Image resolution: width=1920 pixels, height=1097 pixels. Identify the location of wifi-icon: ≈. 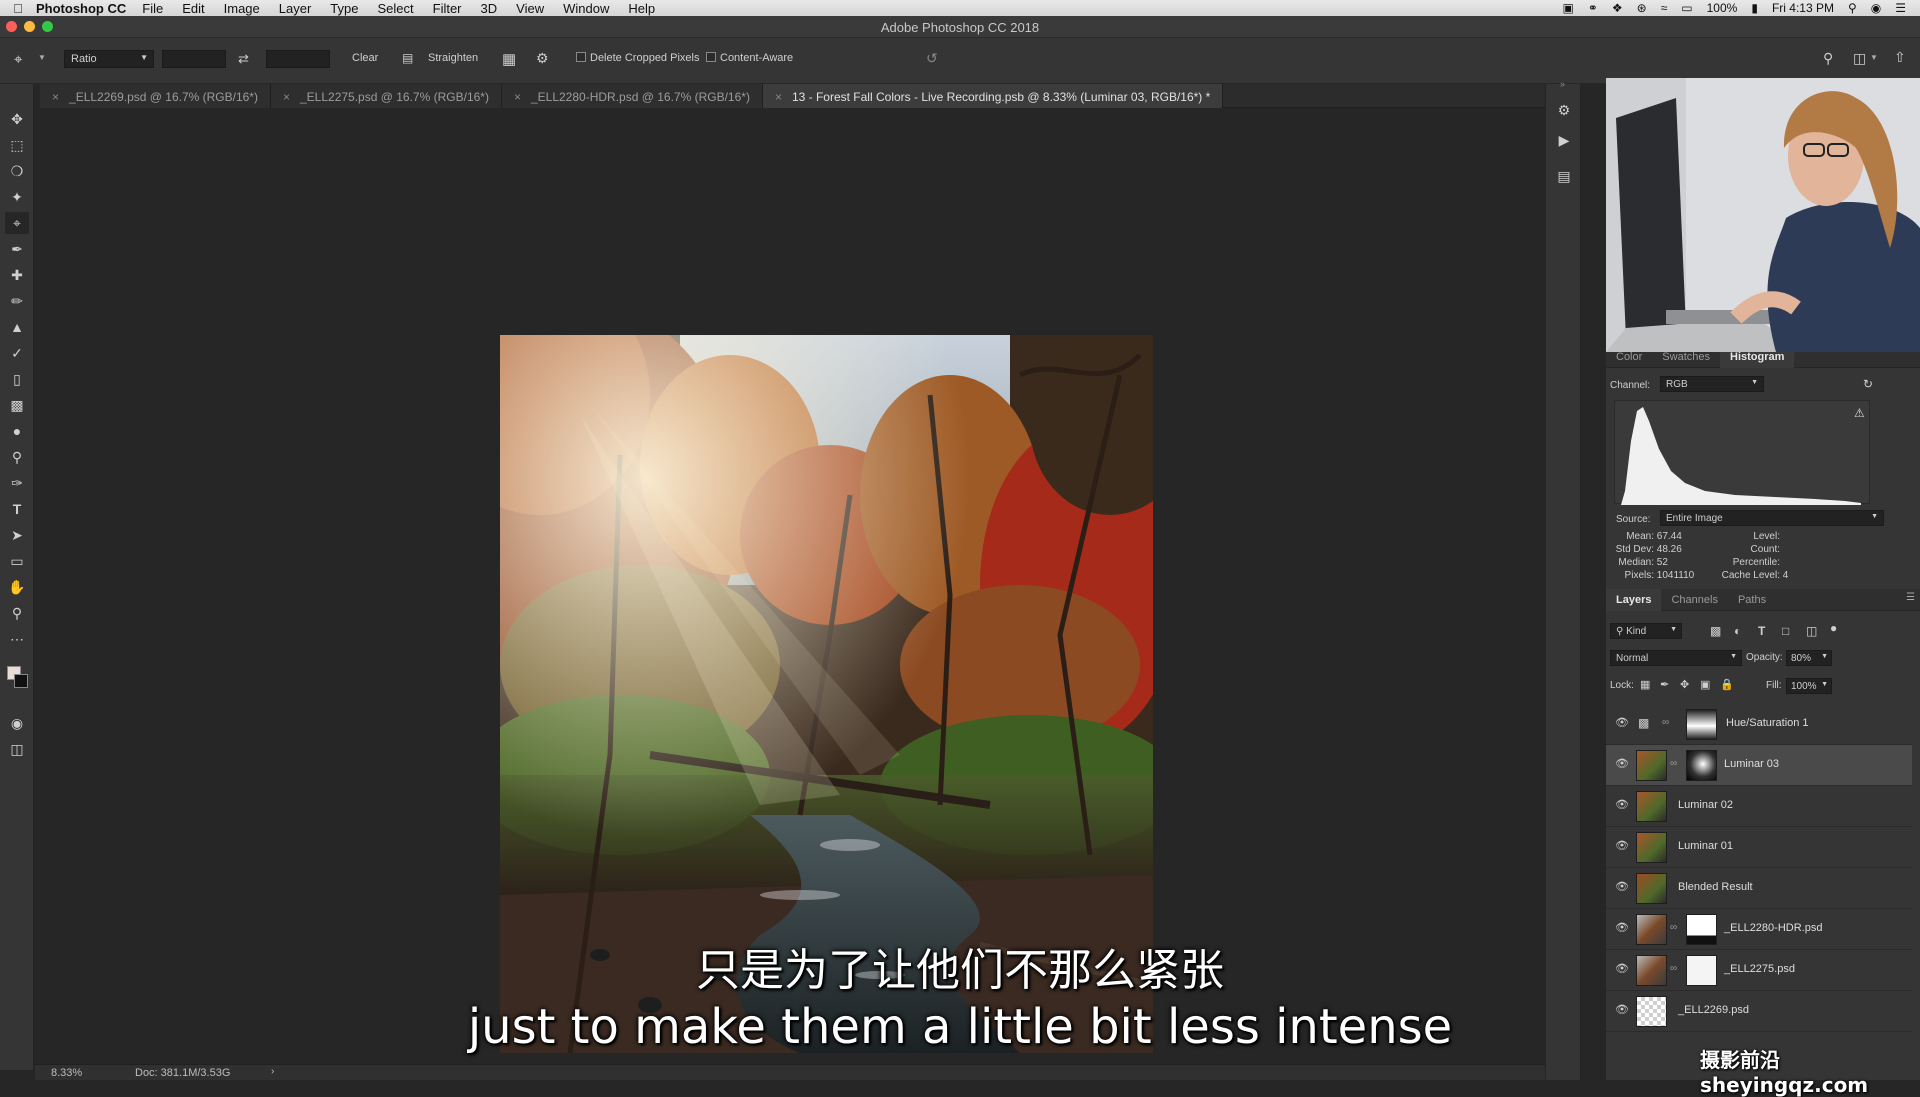
(1664, 8).